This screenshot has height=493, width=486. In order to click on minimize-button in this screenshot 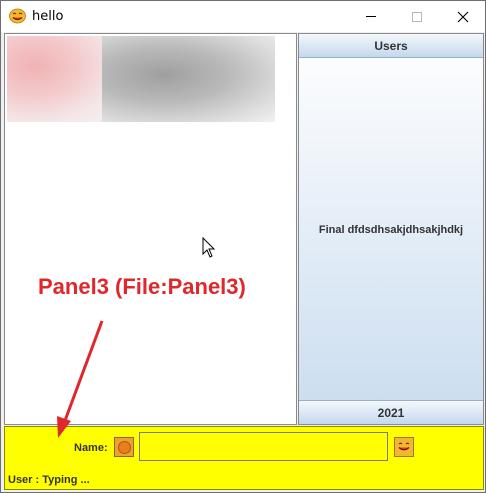, I will do `click(371, 16)`.